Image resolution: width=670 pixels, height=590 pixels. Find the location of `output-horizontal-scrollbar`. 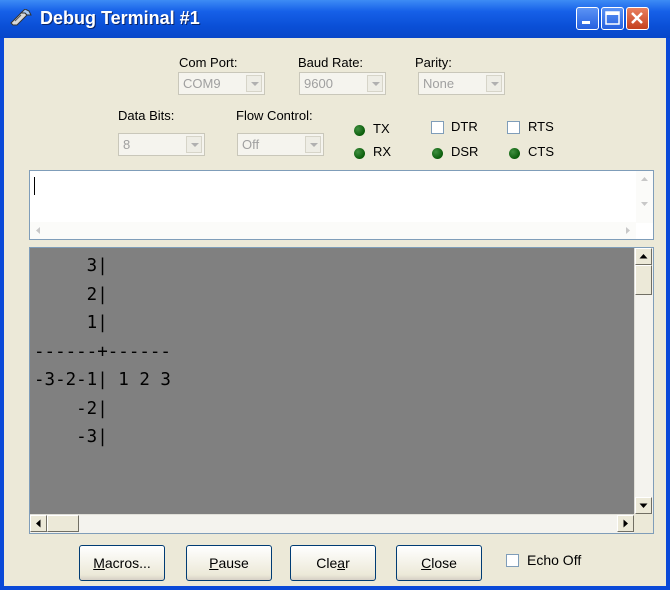

output-horizontal-scrollbar is located at coordinates (332, 523).